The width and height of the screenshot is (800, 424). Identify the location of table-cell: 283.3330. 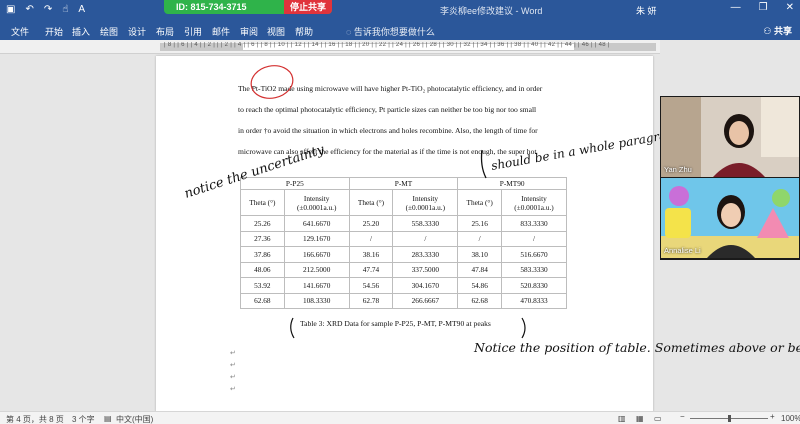
(425, 254).